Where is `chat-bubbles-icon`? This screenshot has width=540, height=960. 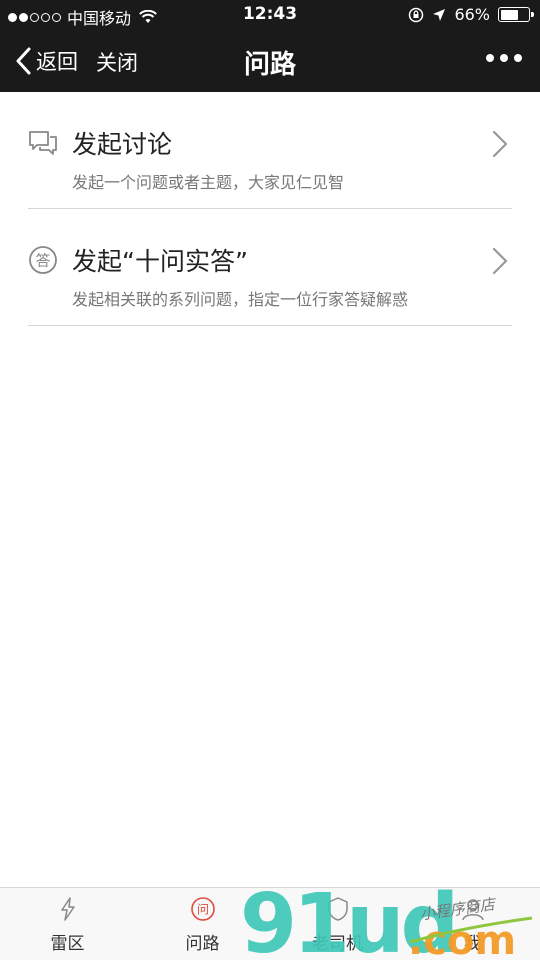 chat-bubbles-icon is located at coordinates (43, 143).